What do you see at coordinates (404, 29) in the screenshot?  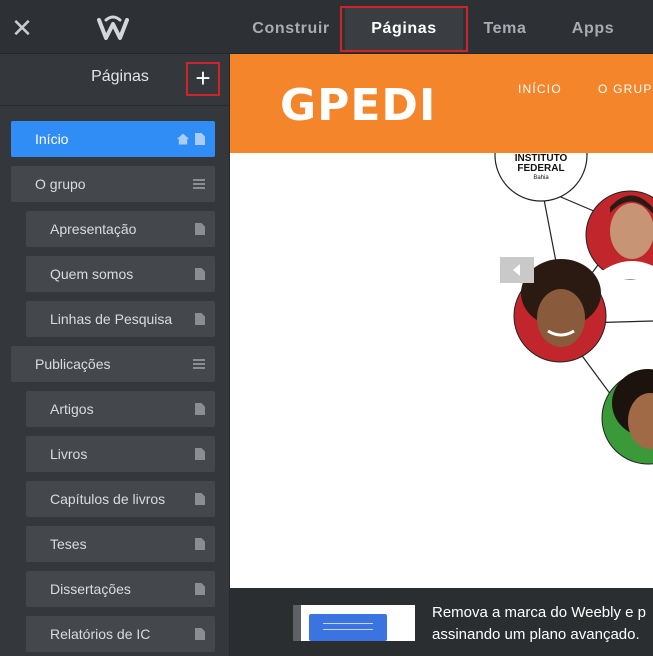 I see `tab-paginas: Páginas` at bounding box center [404, 29].